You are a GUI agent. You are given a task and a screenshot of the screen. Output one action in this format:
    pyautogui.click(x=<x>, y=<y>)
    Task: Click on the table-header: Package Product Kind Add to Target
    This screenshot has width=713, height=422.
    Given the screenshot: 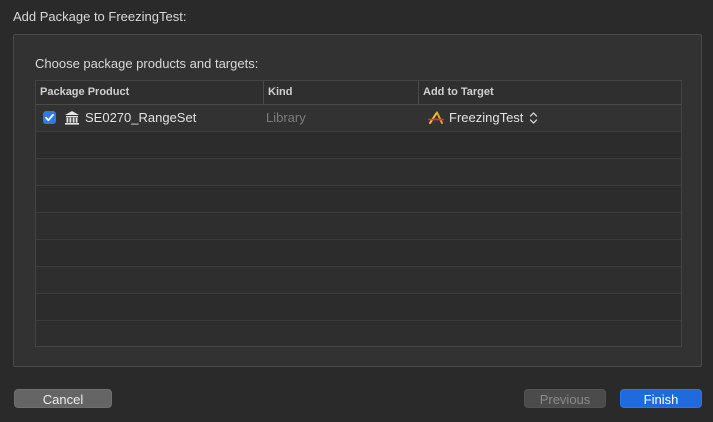 What is the action you would take?
    pyautogui.click(x=358, y=93)
    